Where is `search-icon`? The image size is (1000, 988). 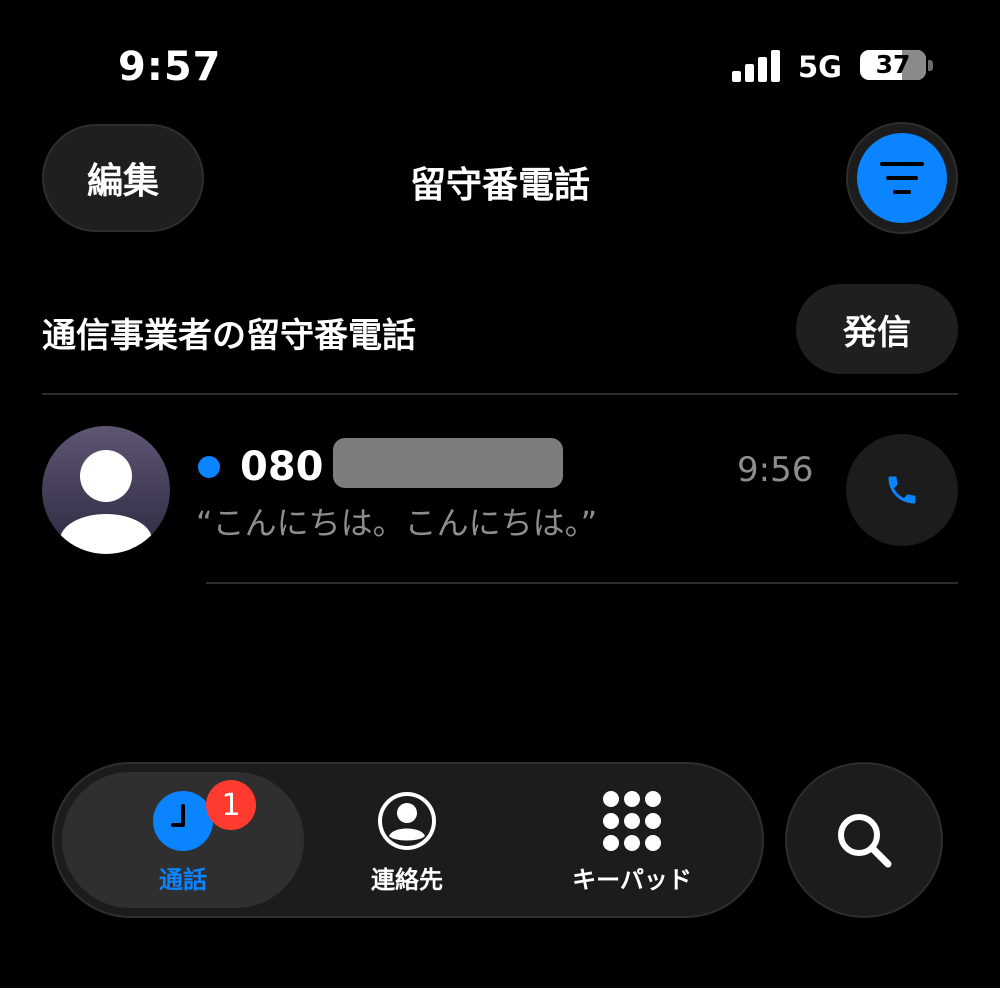 search-icon is located at coordinates (865, 841).